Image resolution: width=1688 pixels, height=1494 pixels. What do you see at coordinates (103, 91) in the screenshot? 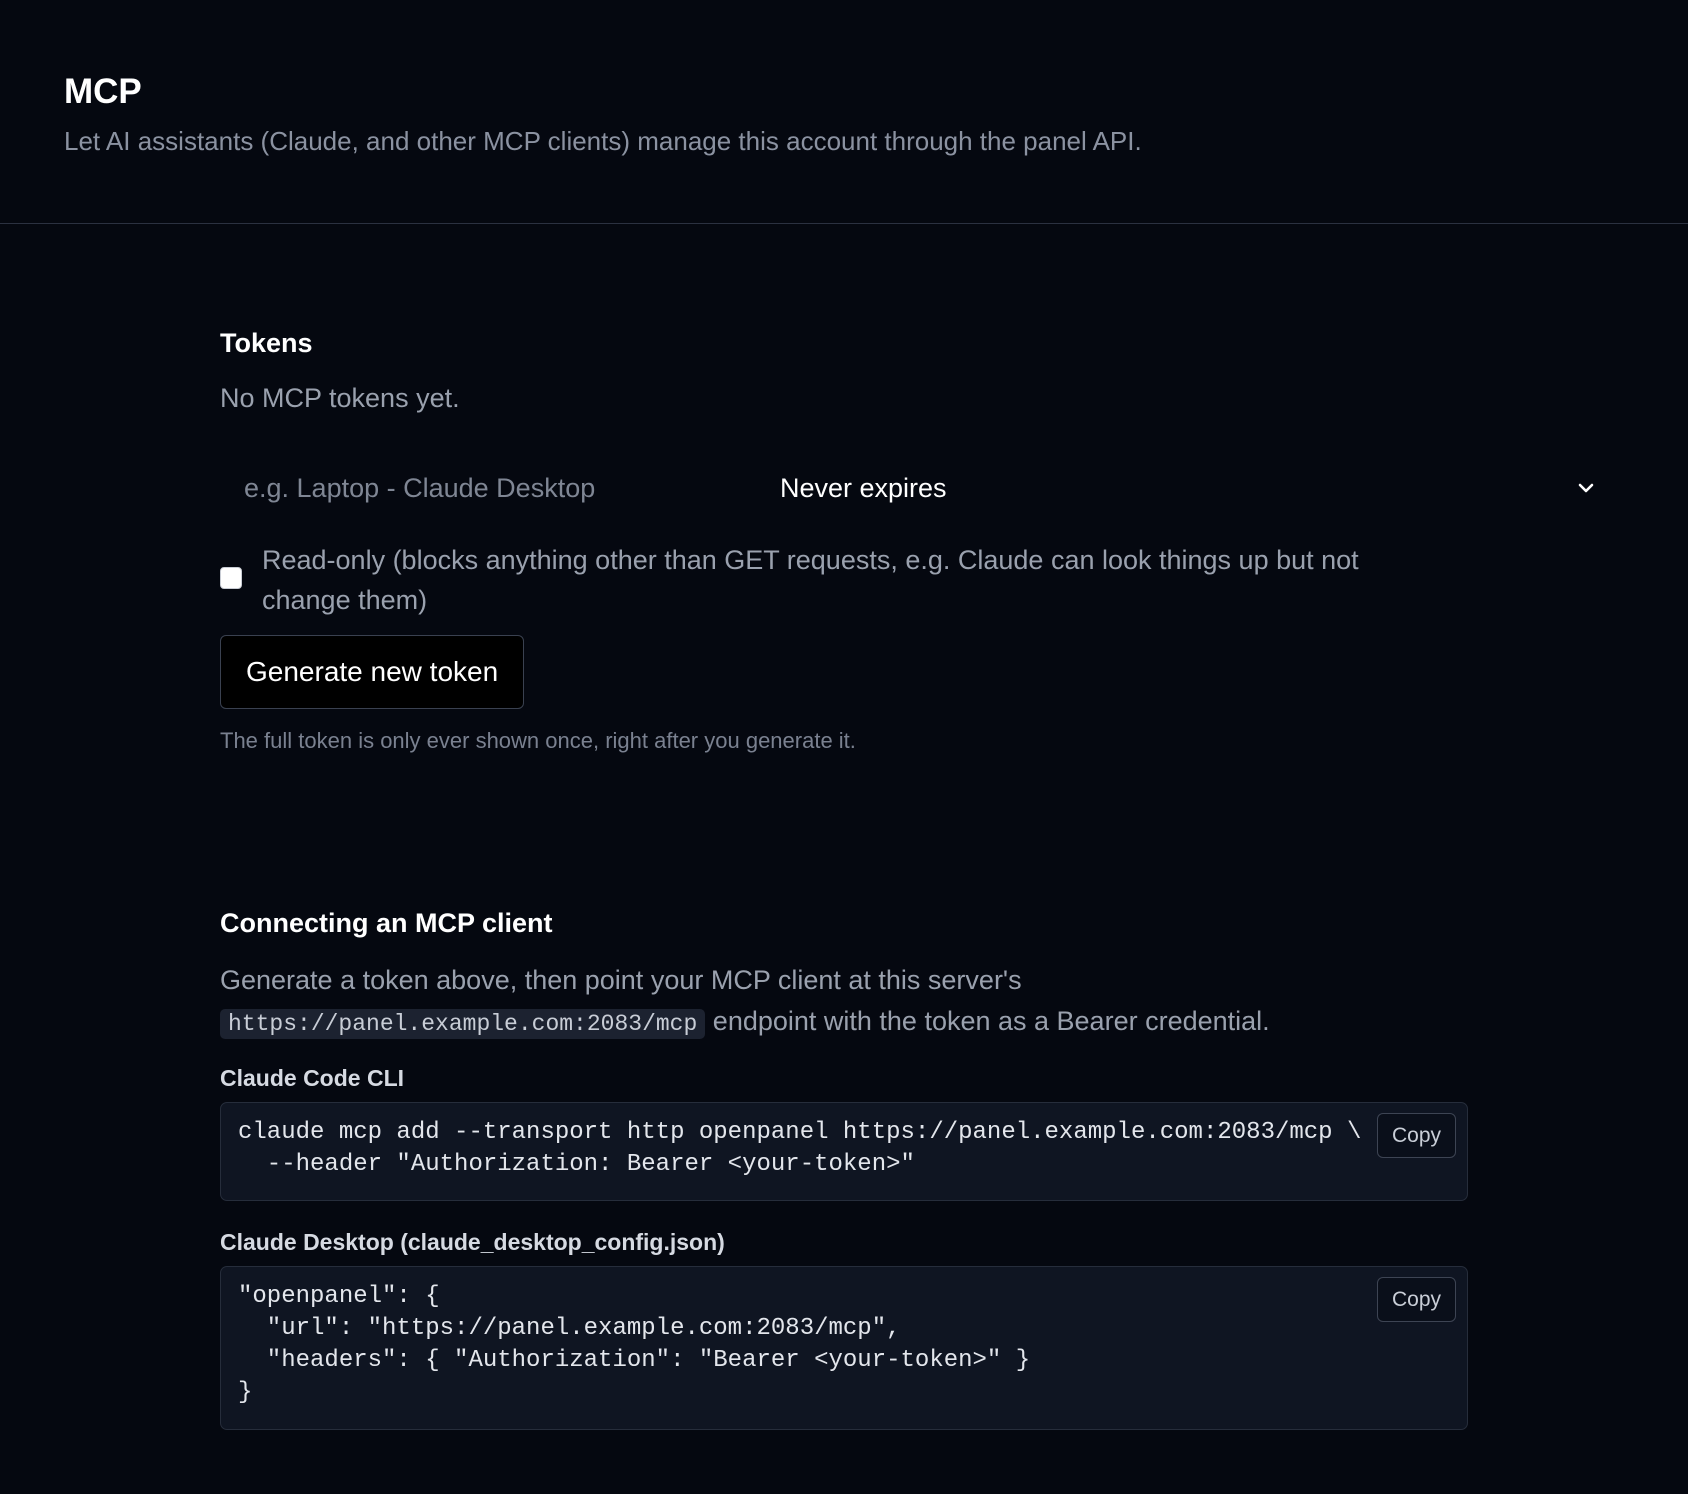
I see `page-title: MCP` at bounding box center [103, 91].